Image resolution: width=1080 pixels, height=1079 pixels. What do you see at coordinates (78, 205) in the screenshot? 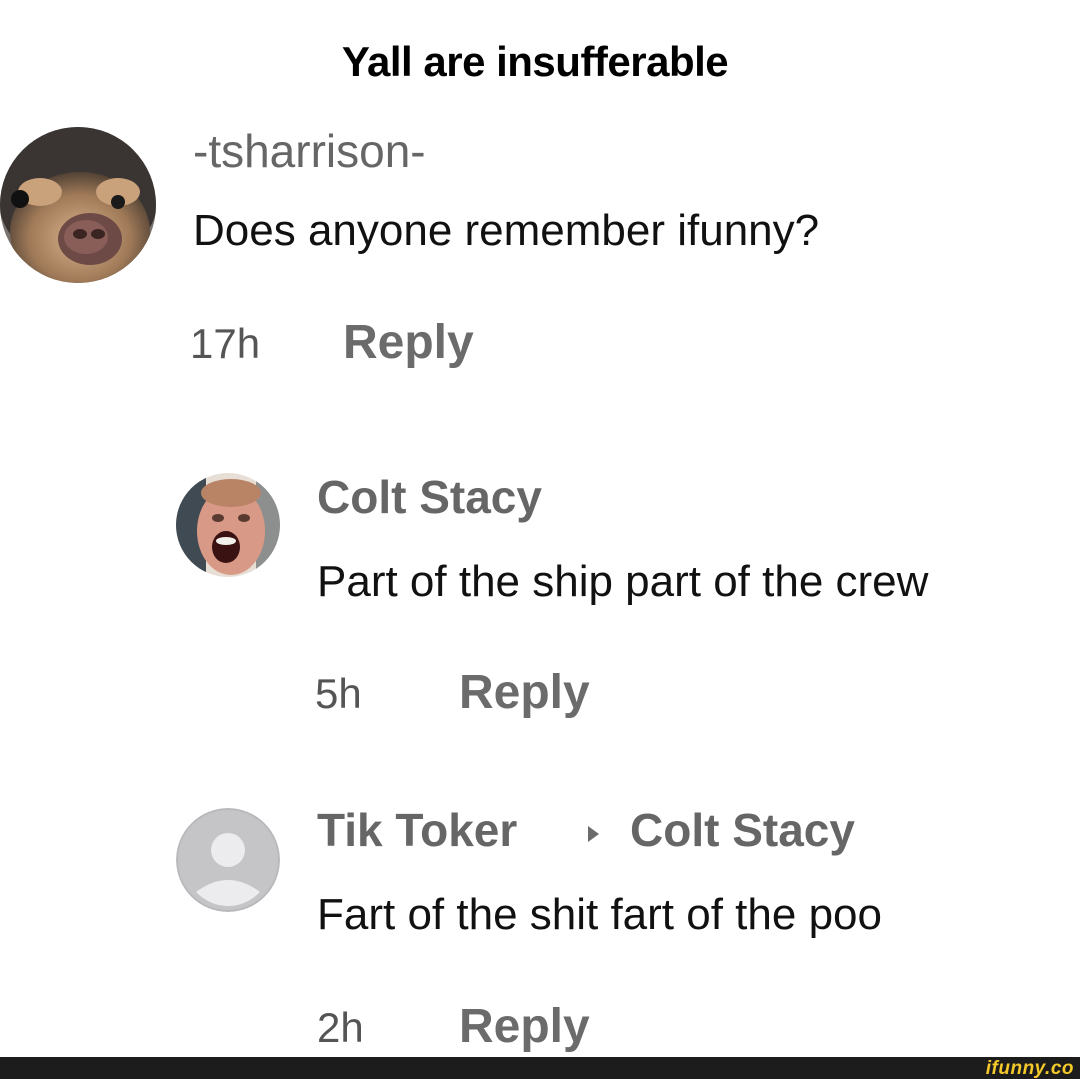
I see `dog-avatar-icon` at bounding box center [78, 205].